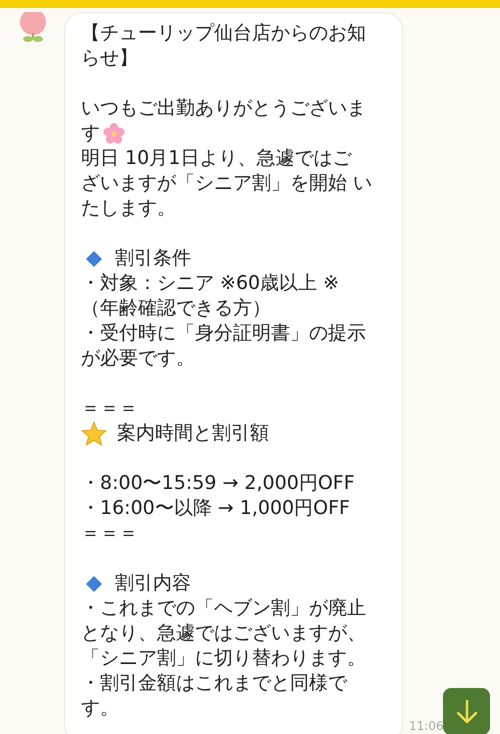  Describe the element at coordinates (218, 483) in the screenshot. I see `message-text: ・8:00〜15:59 → 2,000円OFF` at that location.